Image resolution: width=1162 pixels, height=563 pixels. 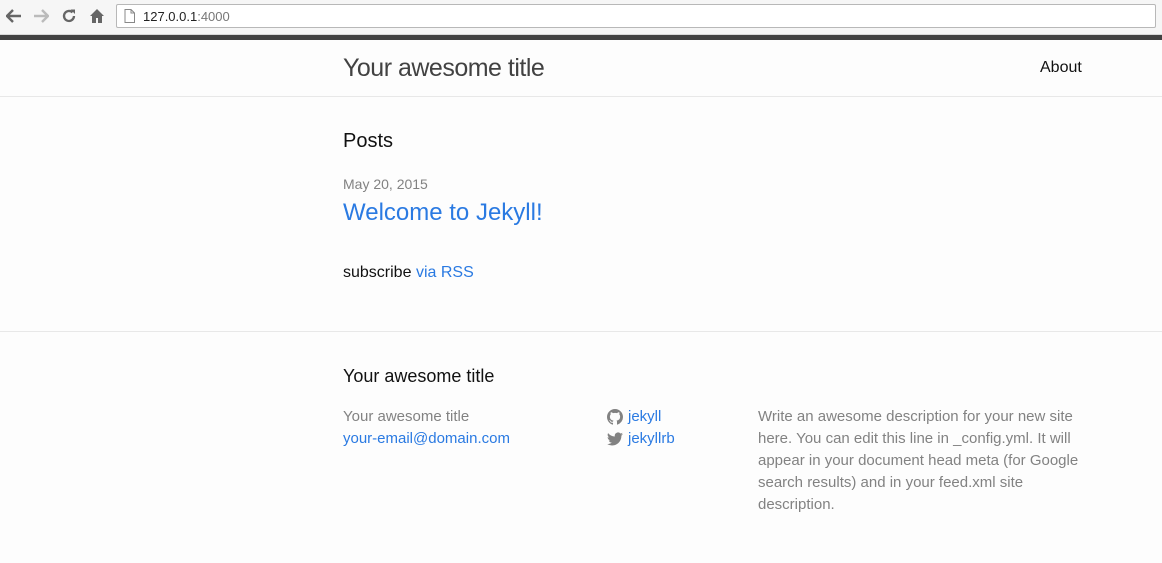 What do you see at coordinates (14, 16) in the screenshot?
I see `back-arrow-icon` at bounding box center [14, 16].